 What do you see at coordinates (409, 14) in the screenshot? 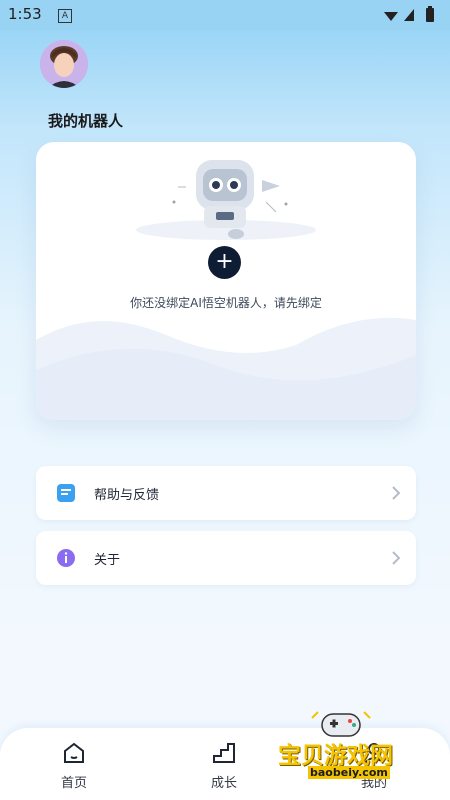
I see `wifi-battery-icon` at bounding box center [409, 14].